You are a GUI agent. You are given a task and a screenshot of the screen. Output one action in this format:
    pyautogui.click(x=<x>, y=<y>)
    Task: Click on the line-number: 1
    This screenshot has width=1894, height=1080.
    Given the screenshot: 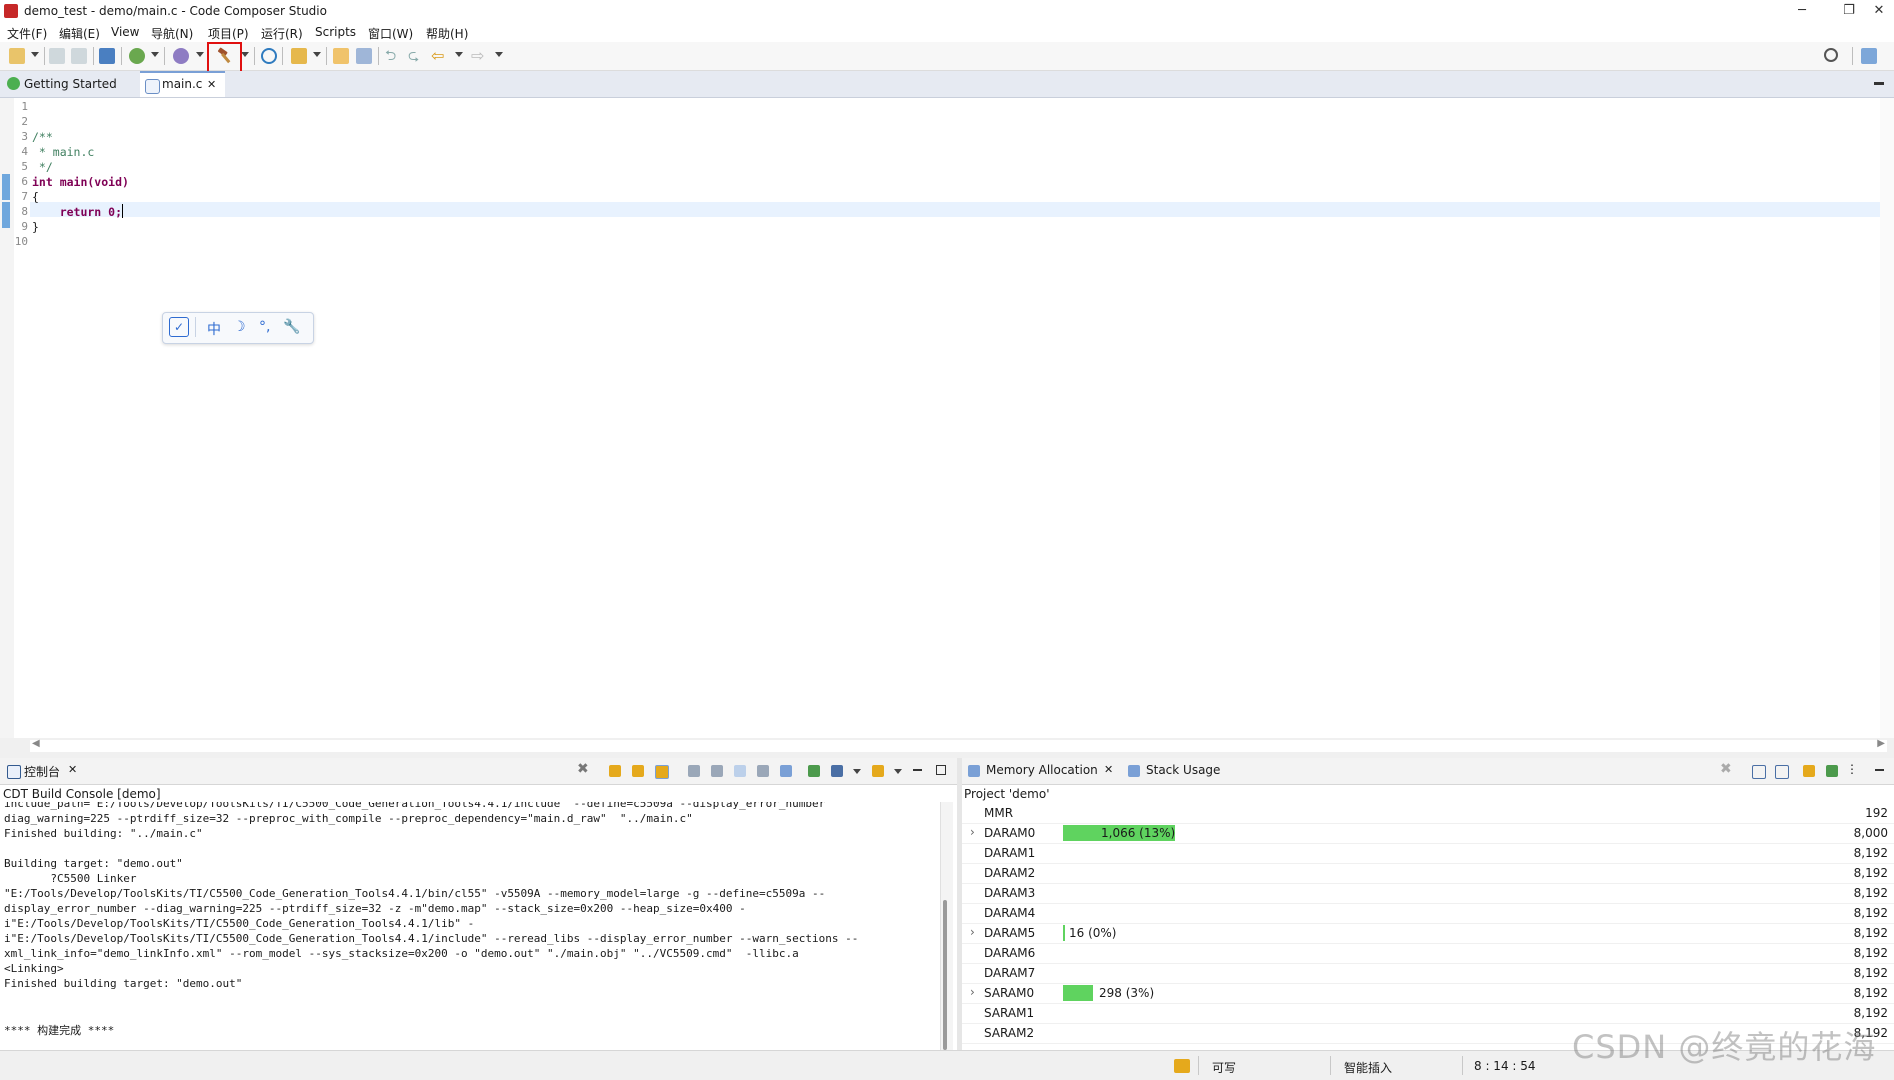 What is the action you would take?
    pyautogui.click(x=24, y=106)
    